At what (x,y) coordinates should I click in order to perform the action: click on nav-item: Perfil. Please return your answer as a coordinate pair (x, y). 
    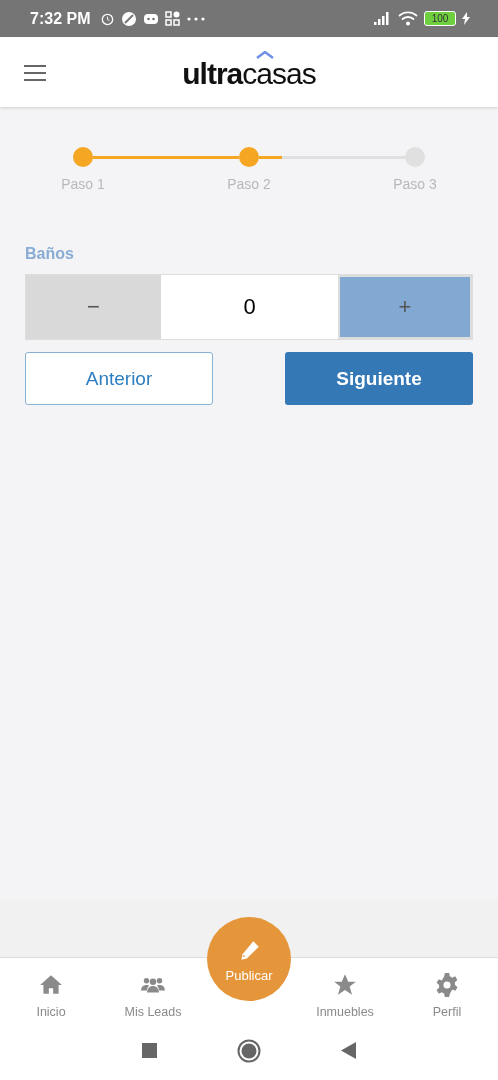
    Looking at the image, I should click on (447, 989).